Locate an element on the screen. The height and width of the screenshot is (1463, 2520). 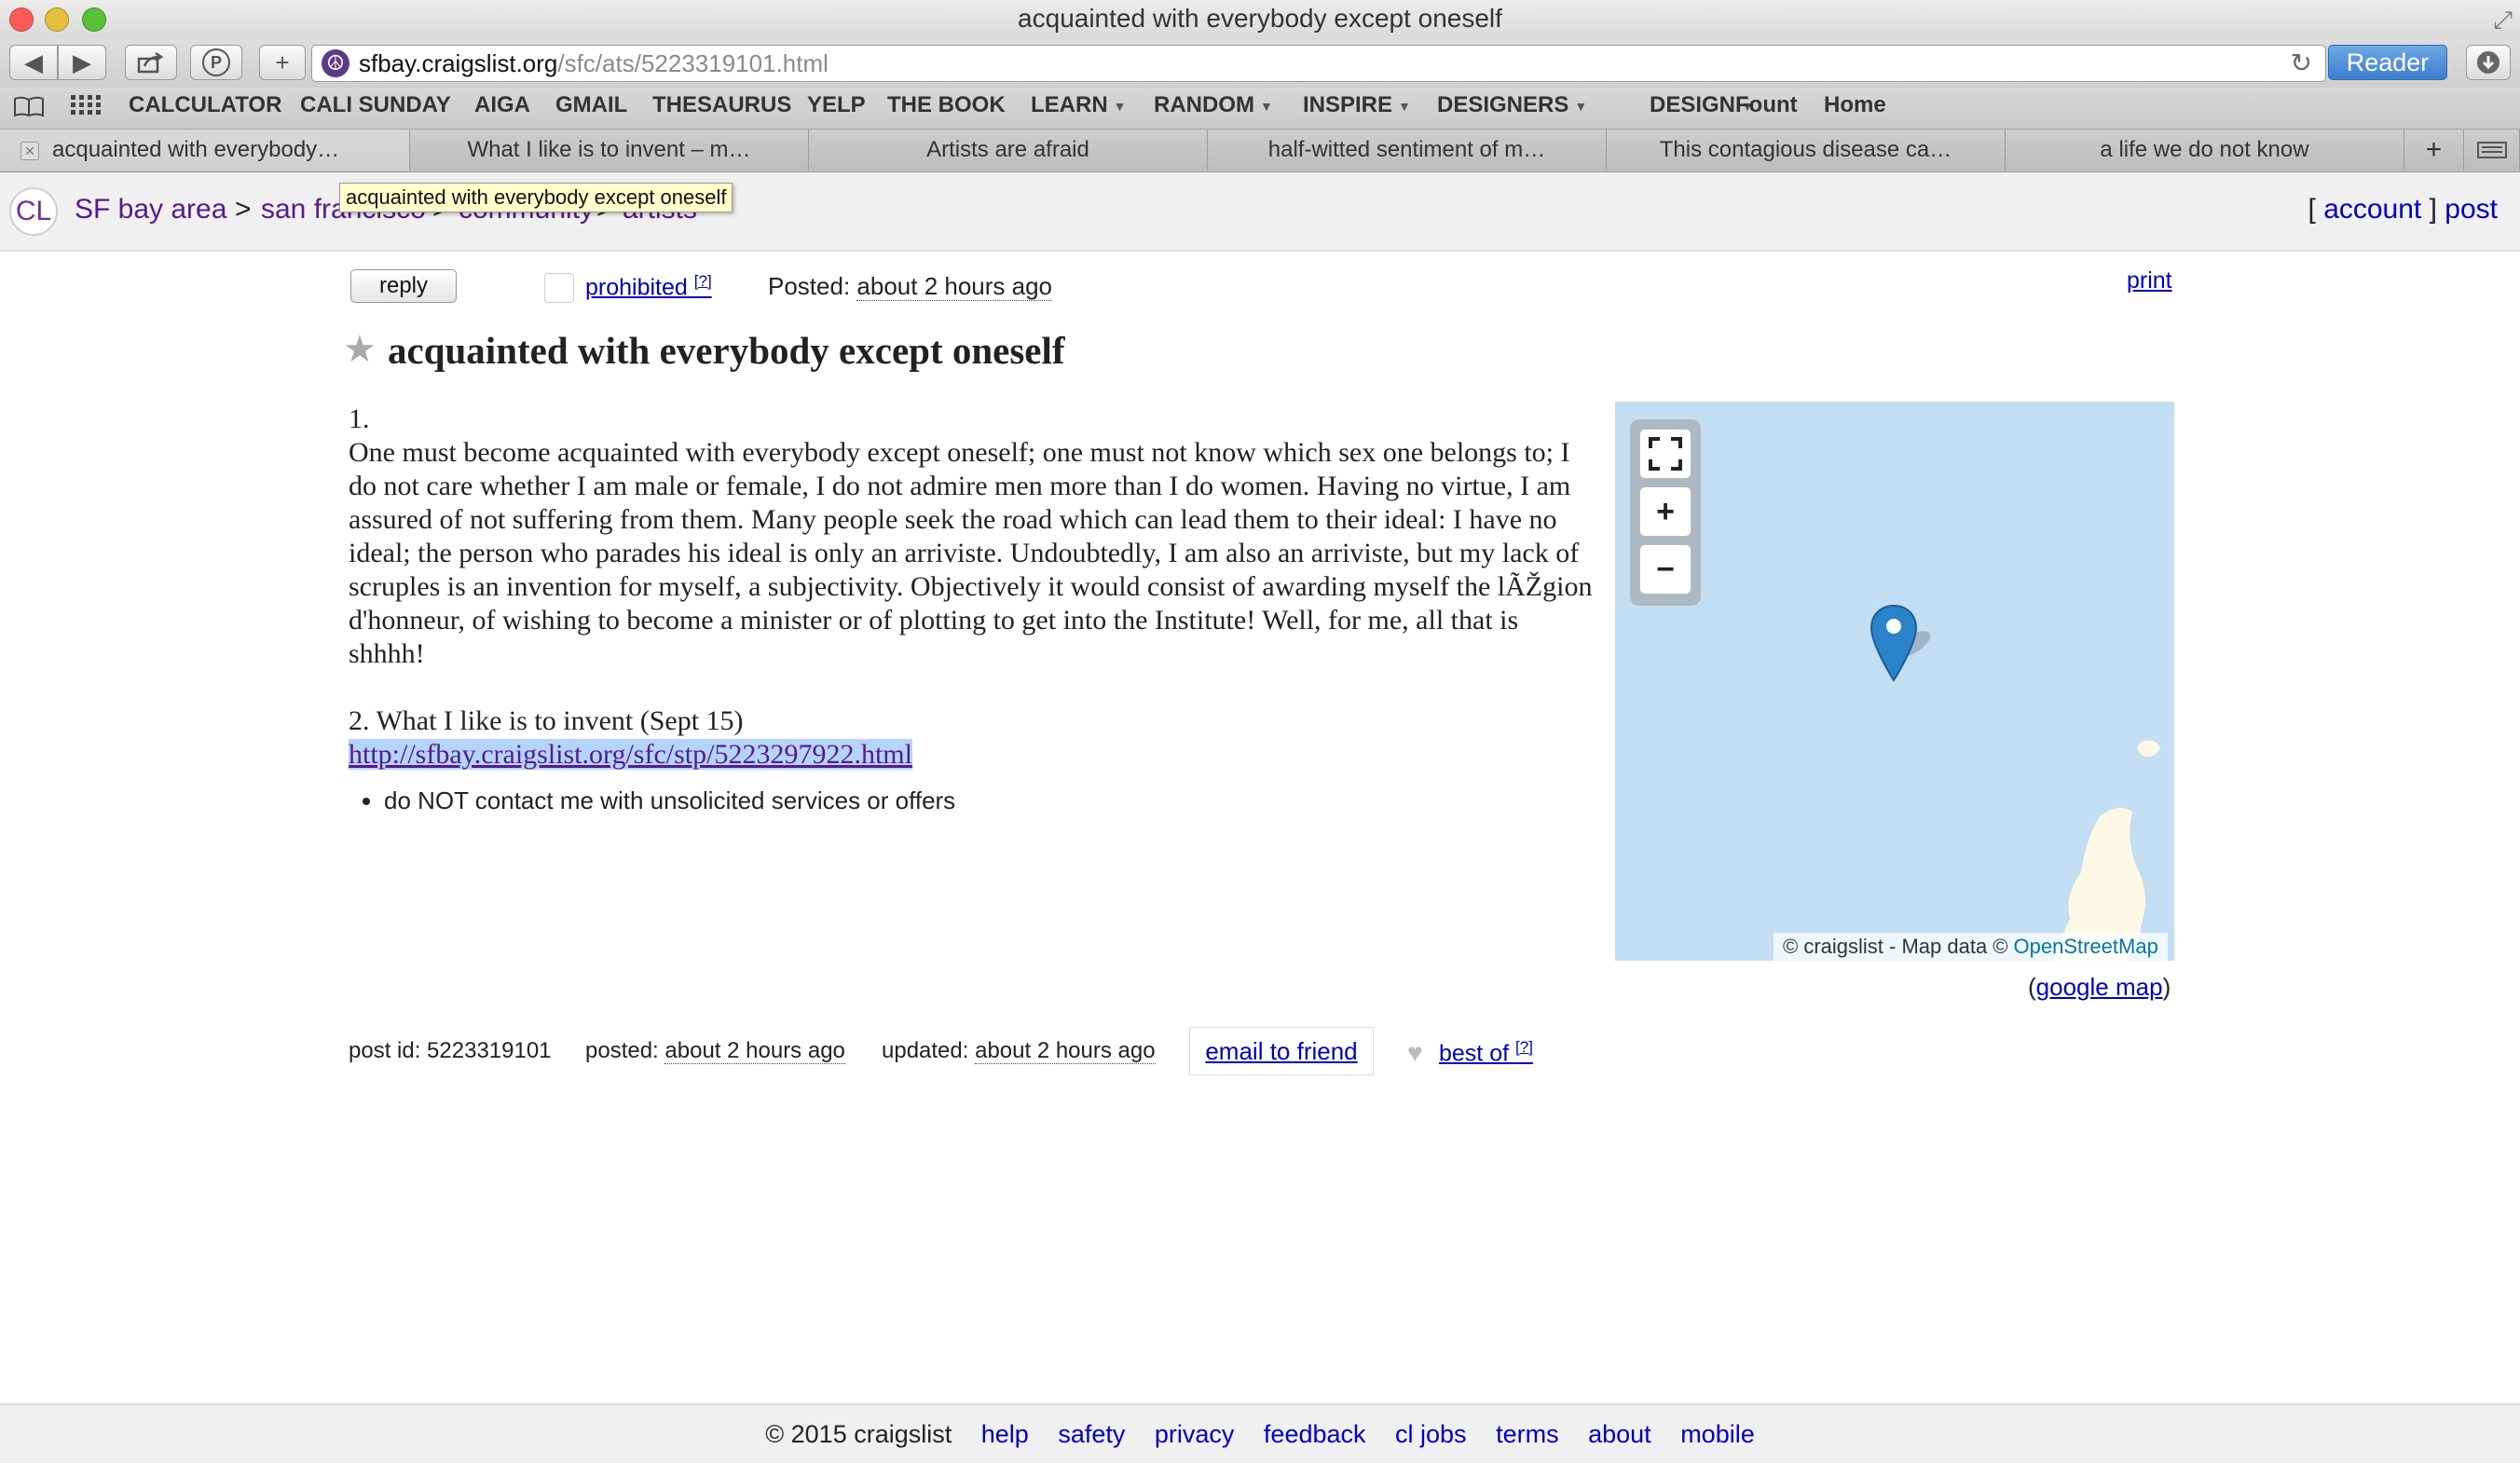
reload-icon: ↻ is located at coordinates (2301, 63).